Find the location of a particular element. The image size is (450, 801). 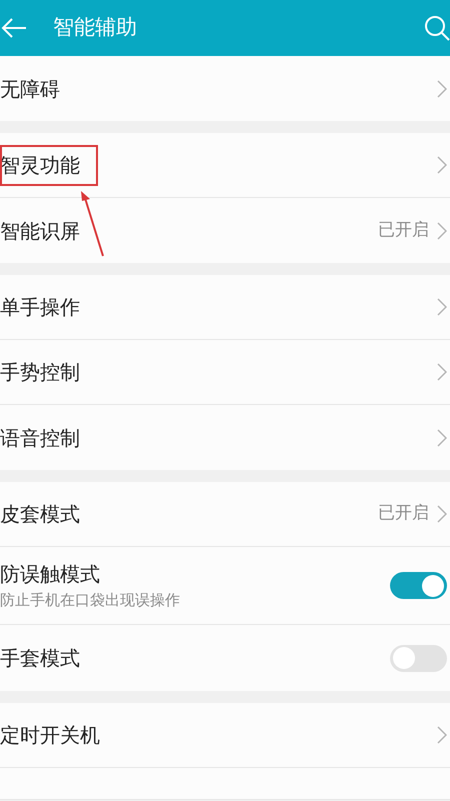

row-label: 智灵功能 is located at coordinates (40, 165).